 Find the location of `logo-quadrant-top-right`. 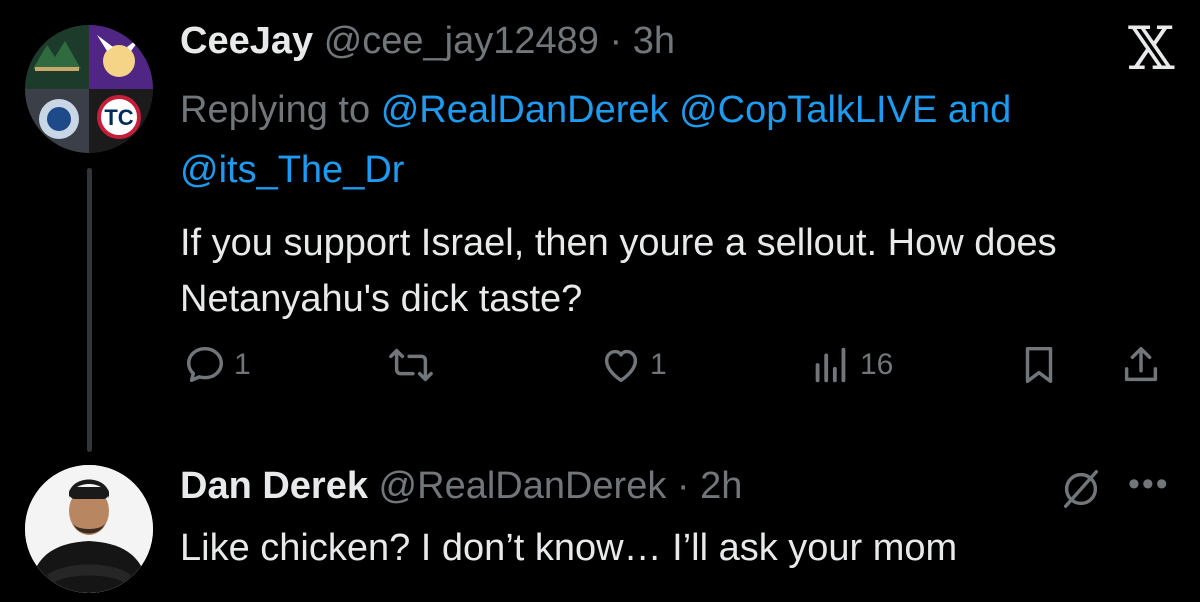

logo-quadrant-top-right is located at coordinates (121, 57).